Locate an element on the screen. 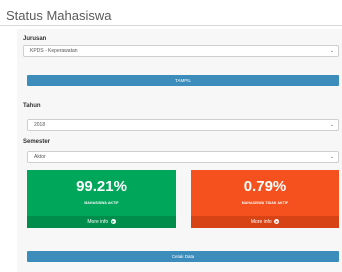 The height and width of the screenshot is (272, 342). cetak-data-button: Cetak Data is located at coordinates (183, 256).